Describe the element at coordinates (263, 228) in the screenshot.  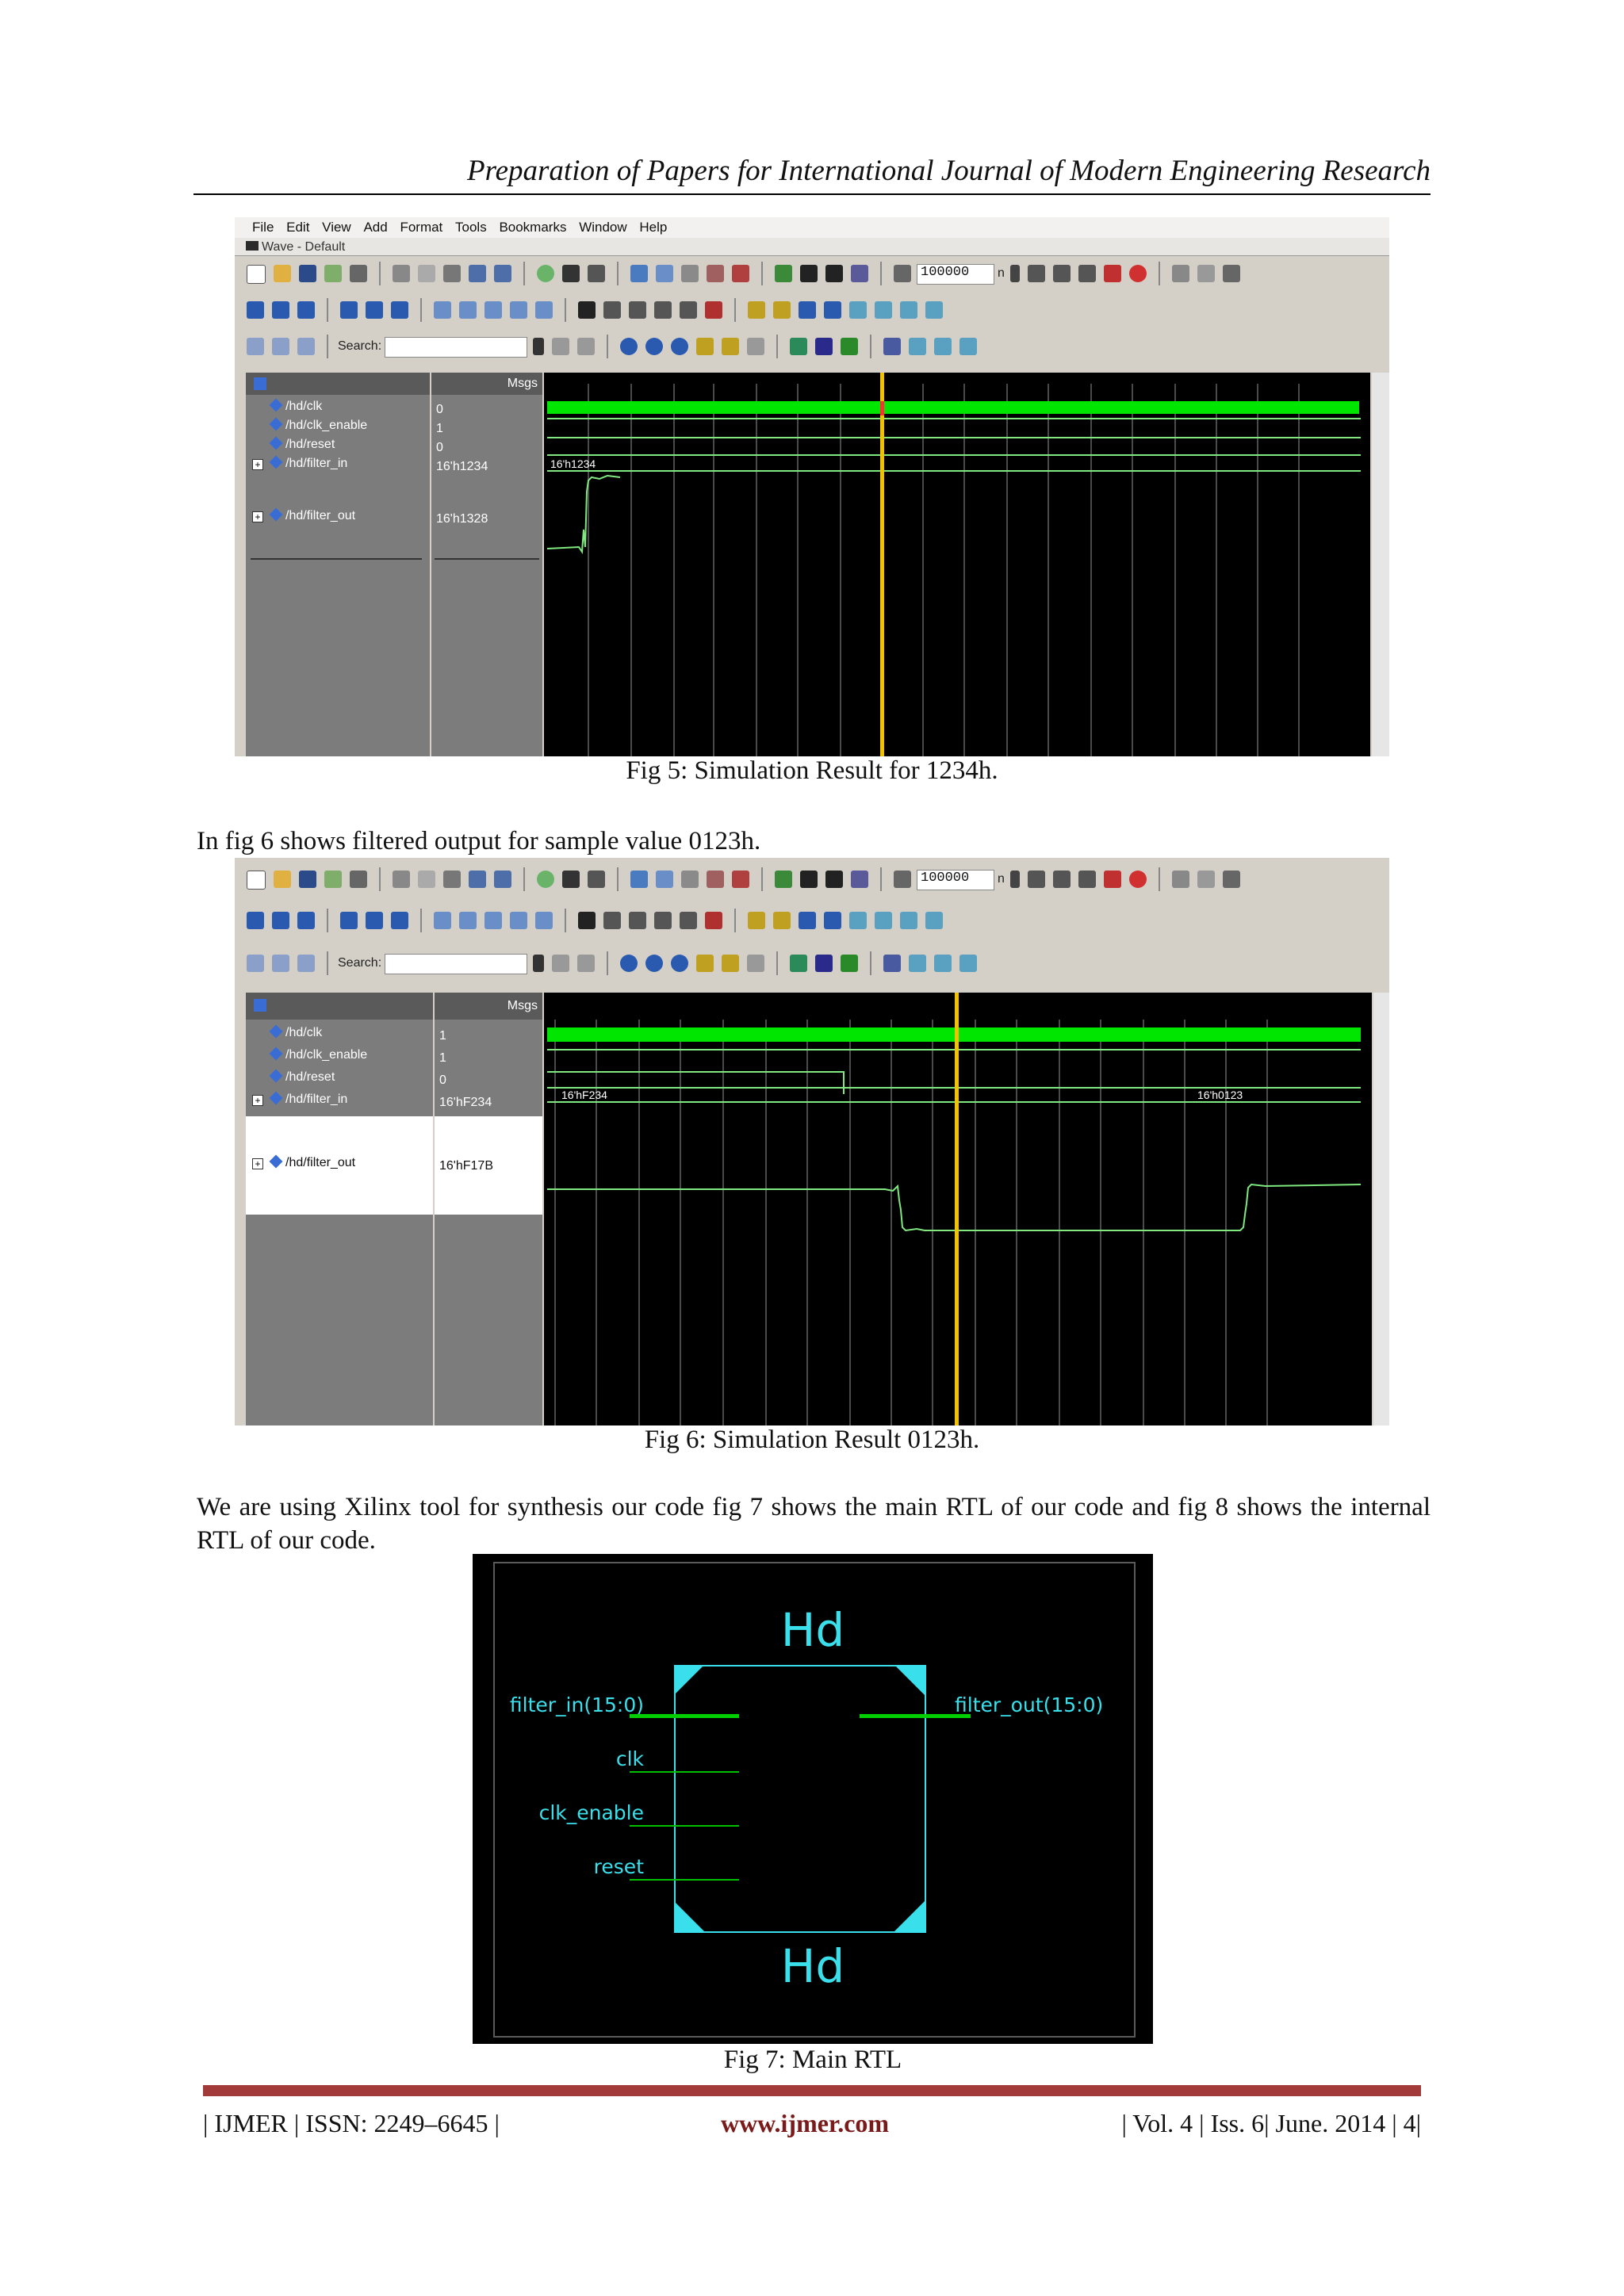
I see `menu-file: File` at that location.